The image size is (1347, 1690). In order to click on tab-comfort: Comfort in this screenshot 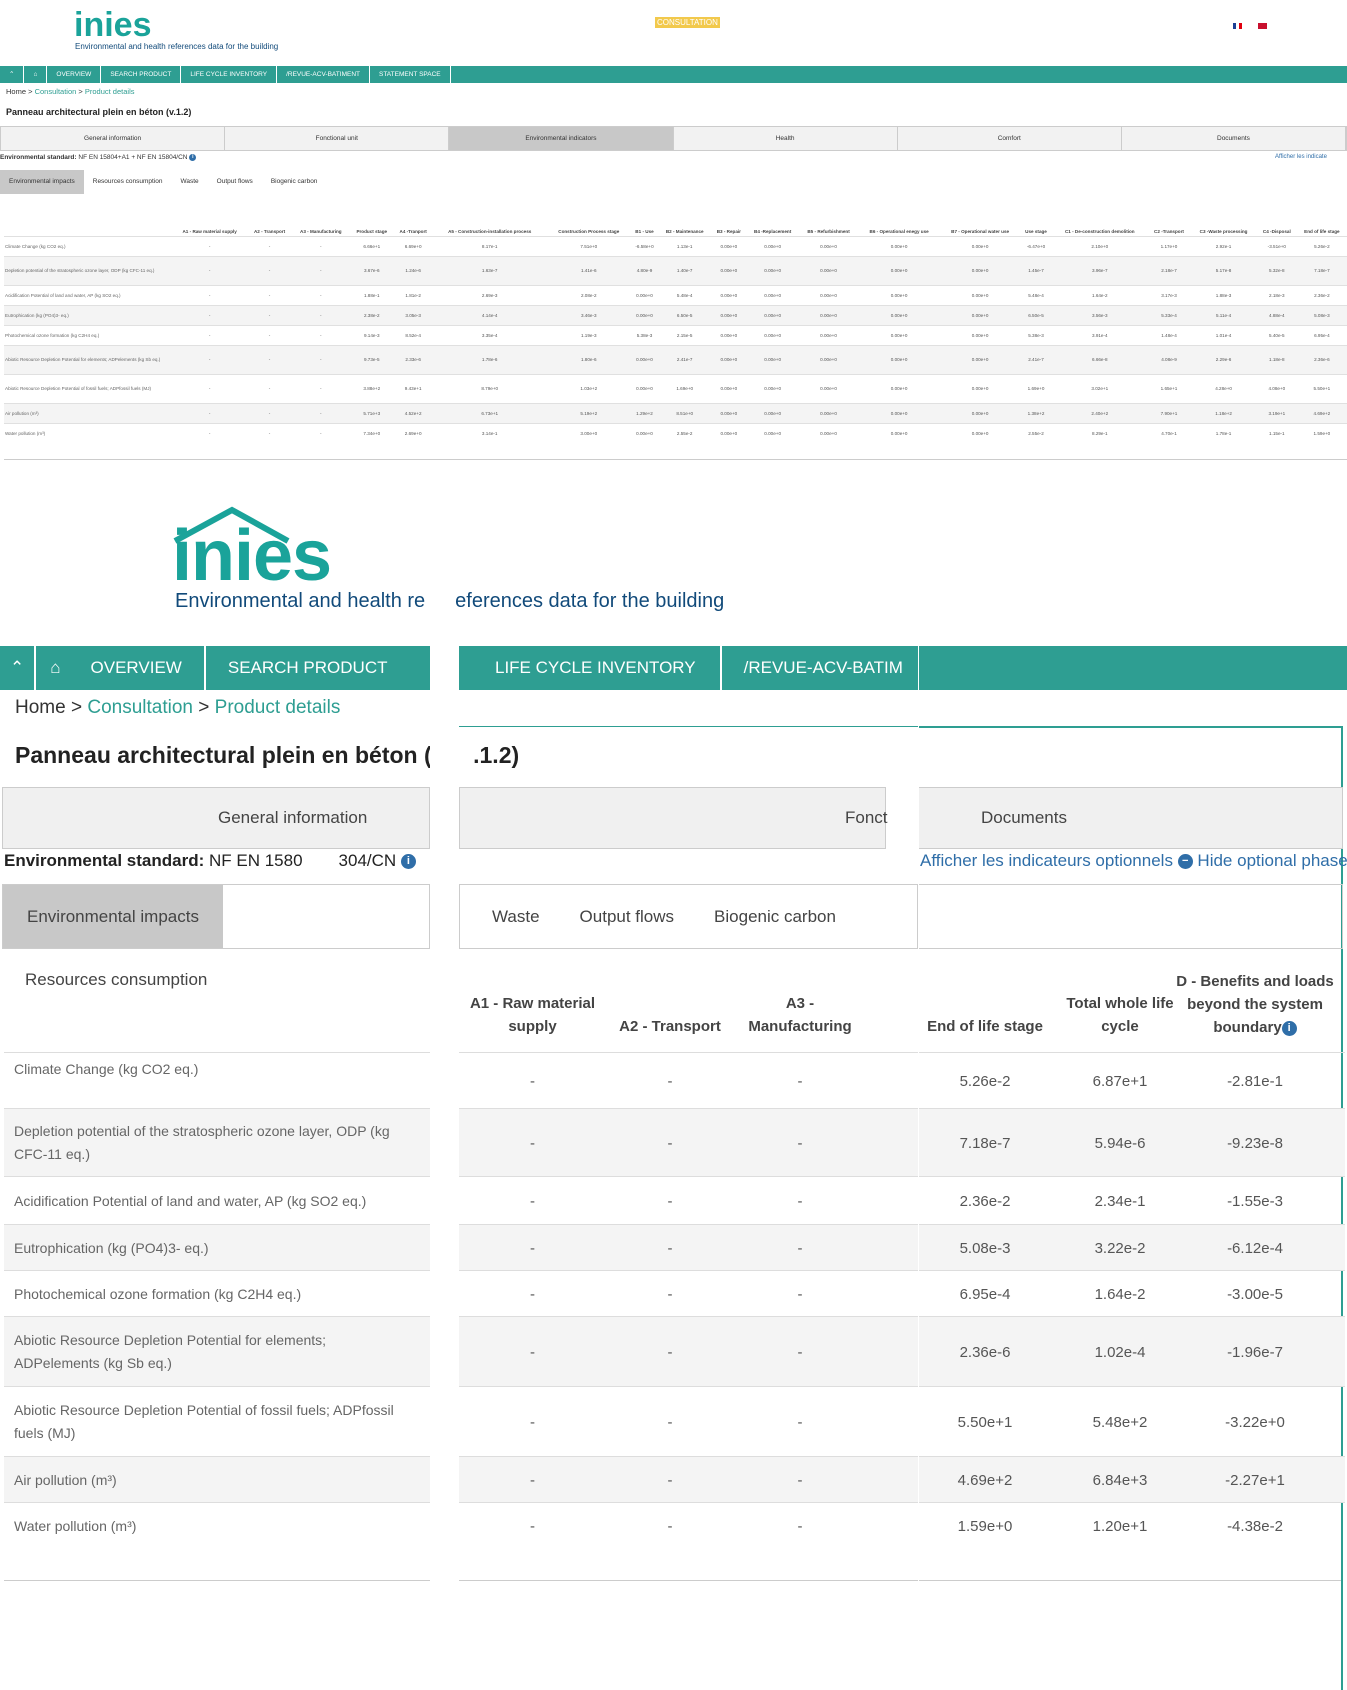, I will do `click(1010, 138)`.